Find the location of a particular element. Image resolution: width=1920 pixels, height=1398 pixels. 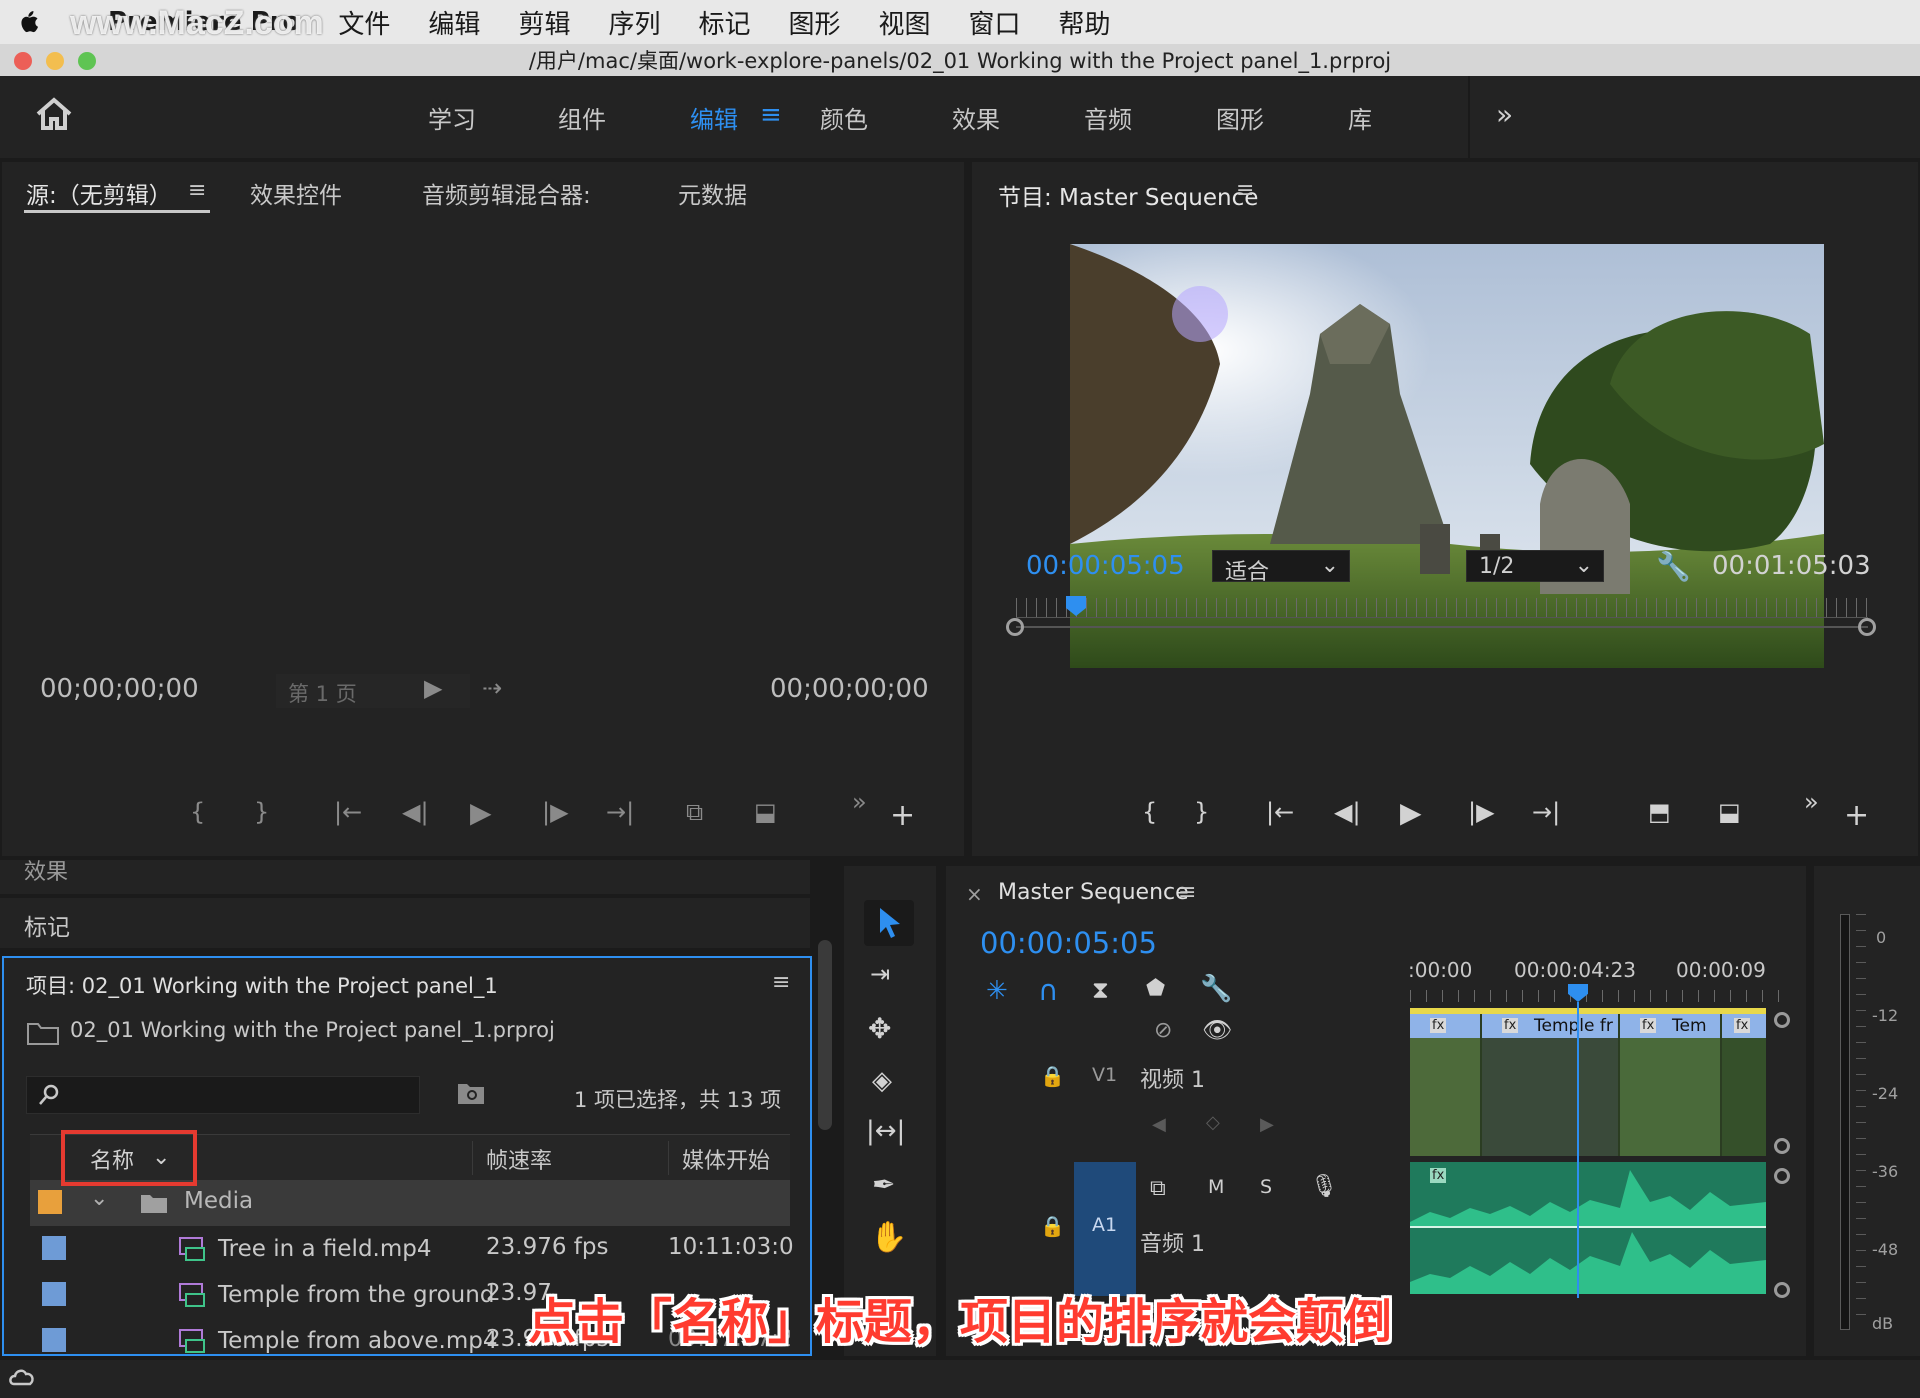

voice-over-record-icon: ⧉ is located at coordinates (1158, 1188).